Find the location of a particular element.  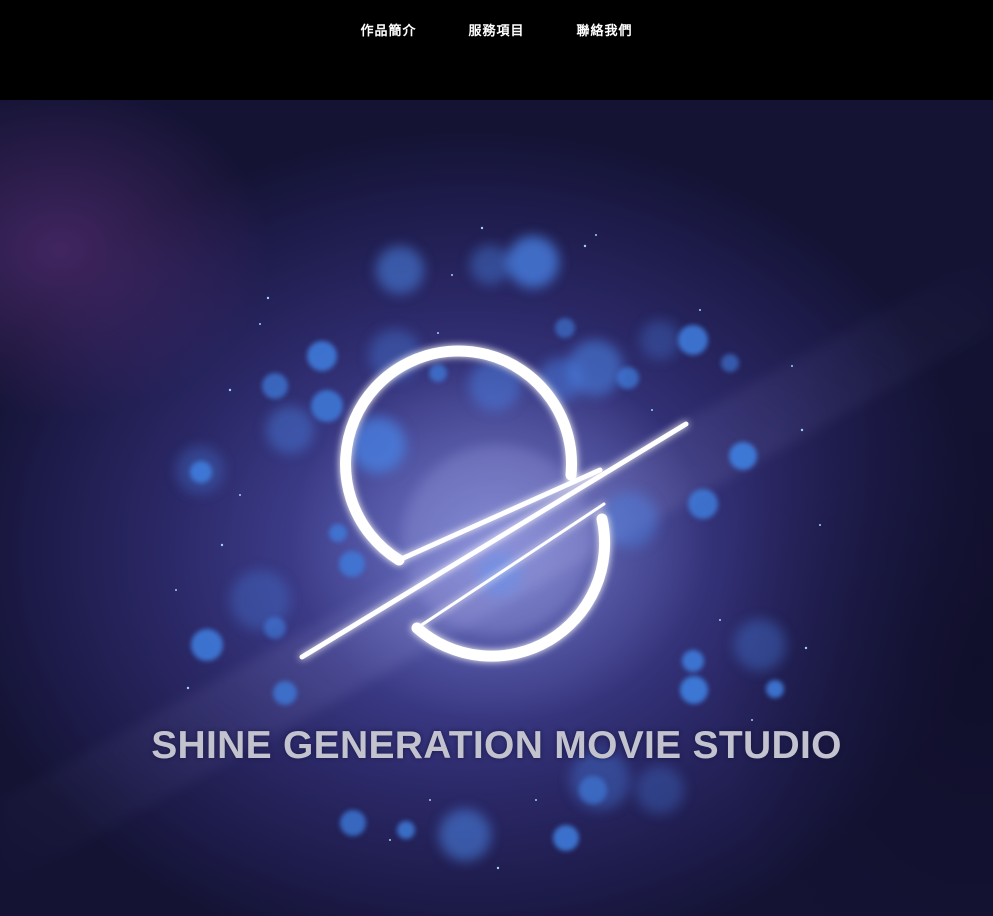

main-nav: 作品簡介 服務項目 聯絡我們 is located at coordinates (496, 32).